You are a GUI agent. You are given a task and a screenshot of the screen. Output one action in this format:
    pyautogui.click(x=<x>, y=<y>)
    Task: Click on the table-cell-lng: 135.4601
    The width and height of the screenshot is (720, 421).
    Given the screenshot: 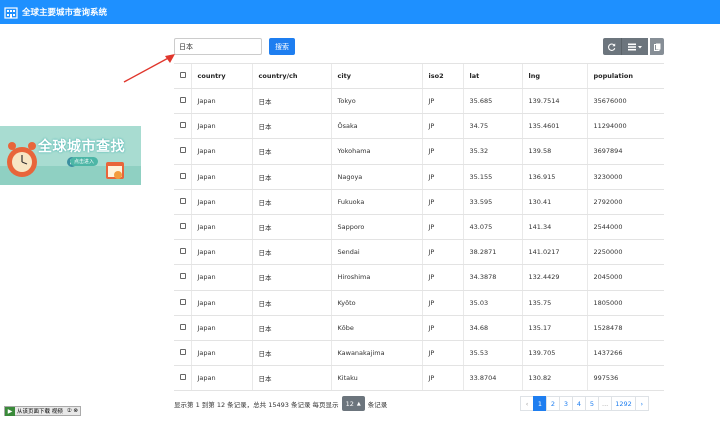 What is the action you would take?
    pyautogui.click(x=554, y=126)
    